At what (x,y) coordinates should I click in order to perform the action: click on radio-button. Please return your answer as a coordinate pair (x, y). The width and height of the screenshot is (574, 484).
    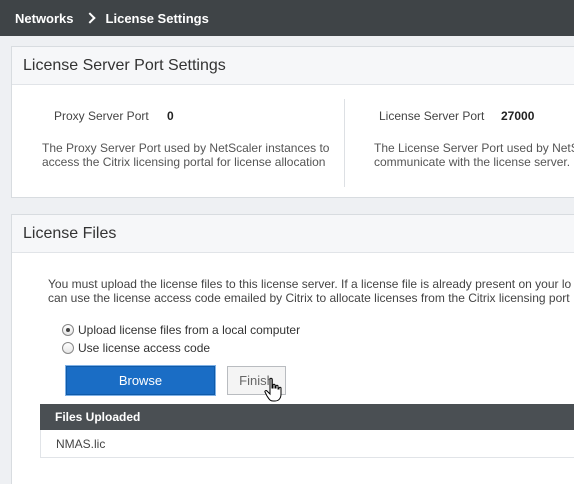
    Looking at the image, I should click on (68, 348).